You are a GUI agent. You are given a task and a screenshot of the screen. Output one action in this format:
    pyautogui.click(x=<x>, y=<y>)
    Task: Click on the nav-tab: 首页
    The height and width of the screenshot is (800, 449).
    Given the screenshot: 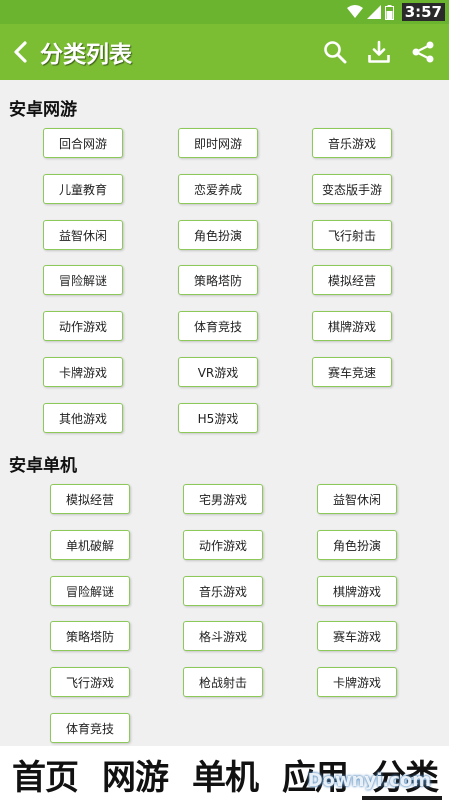 What is the action you would take?
    pyautogui.click(x=45, y=774)
    